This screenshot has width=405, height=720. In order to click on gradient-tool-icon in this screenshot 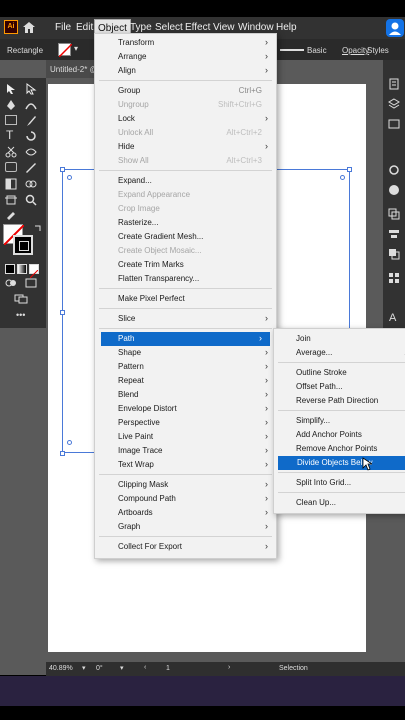, I will do `click(11, 184)`.